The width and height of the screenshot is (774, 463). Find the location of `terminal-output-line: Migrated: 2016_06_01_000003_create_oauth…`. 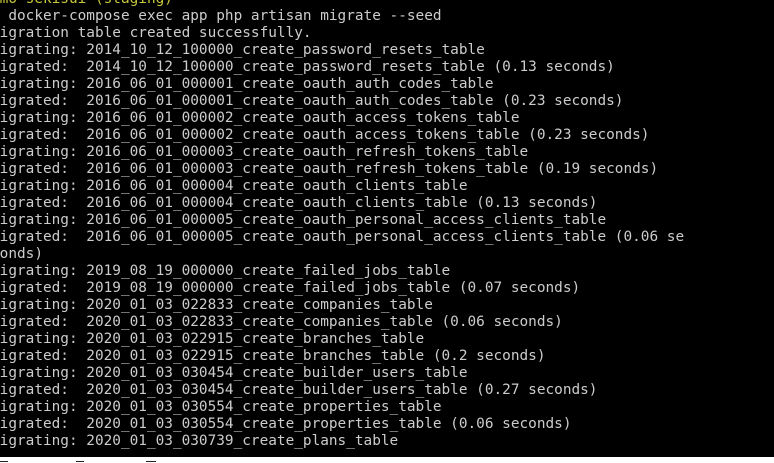

terminal-output-line: Migrated: 2016_06_01_000003_create_oauth… is located at coordinates (387, 169).